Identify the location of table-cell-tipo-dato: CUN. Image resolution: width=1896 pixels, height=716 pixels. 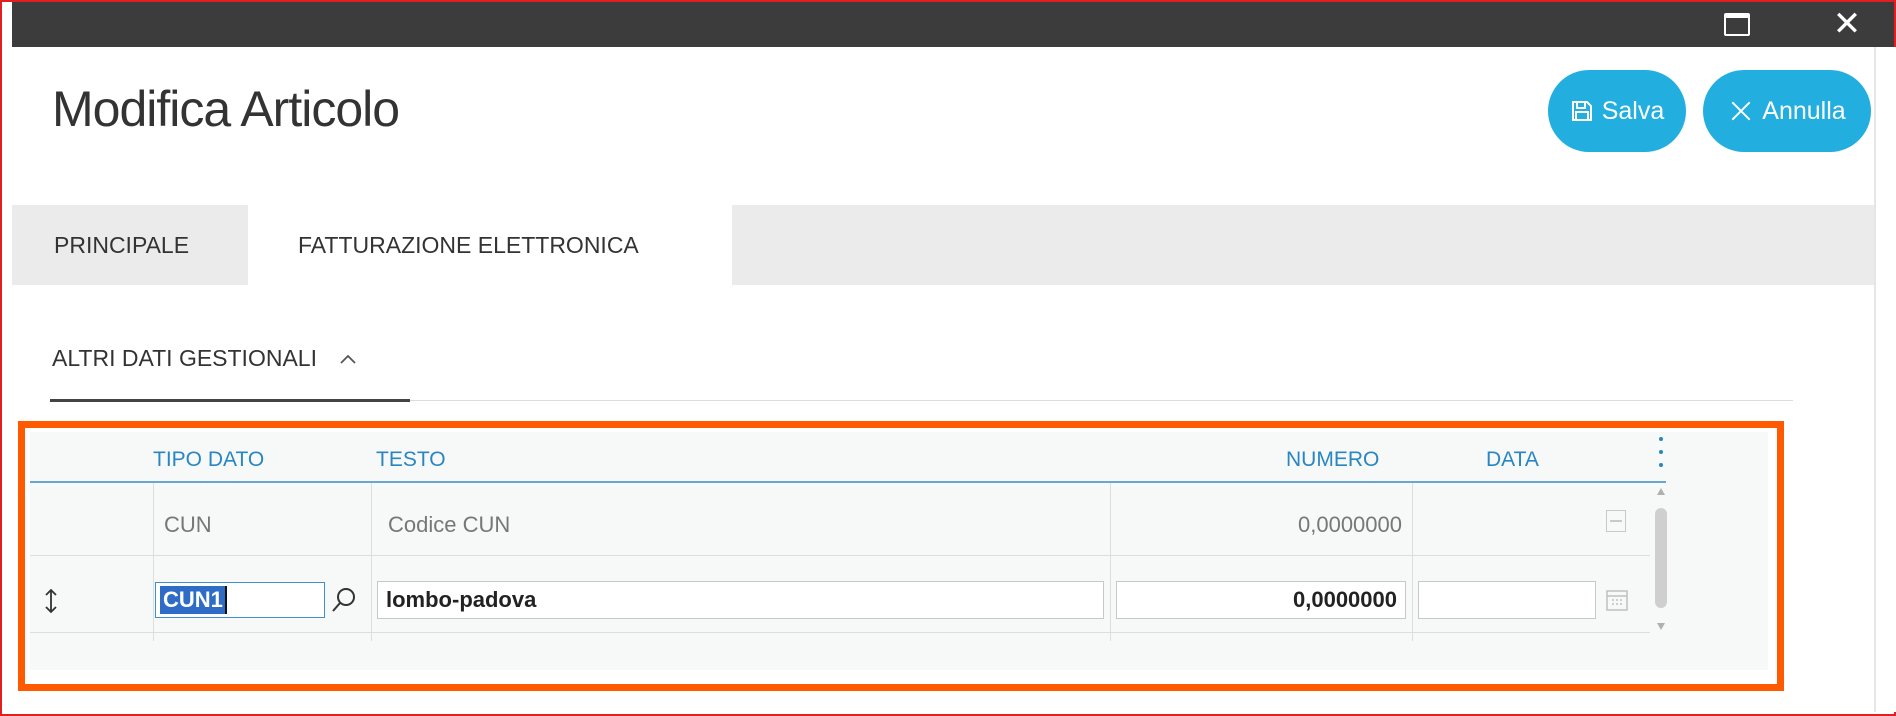
(188, 525).